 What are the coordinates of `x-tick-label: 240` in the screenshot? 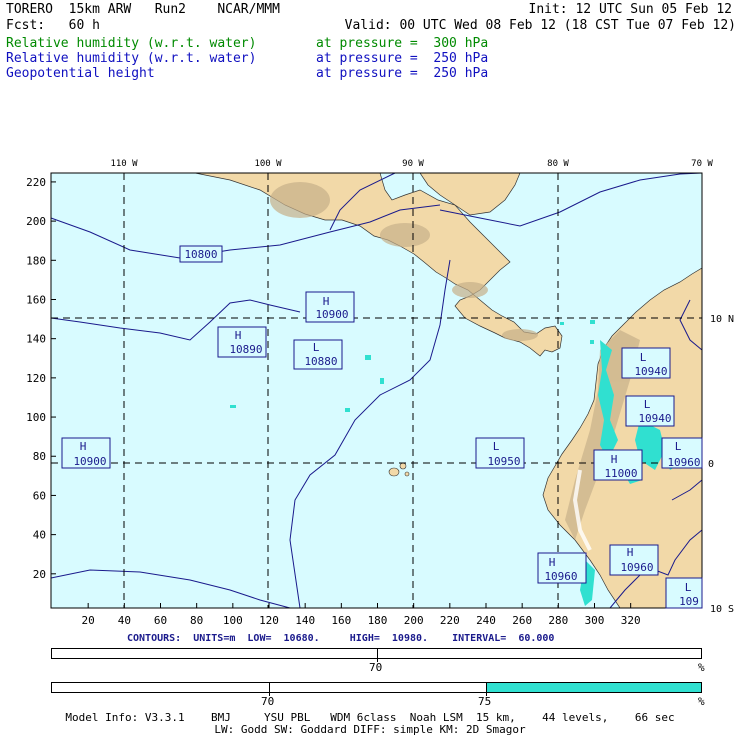 It's located at (486, 620).